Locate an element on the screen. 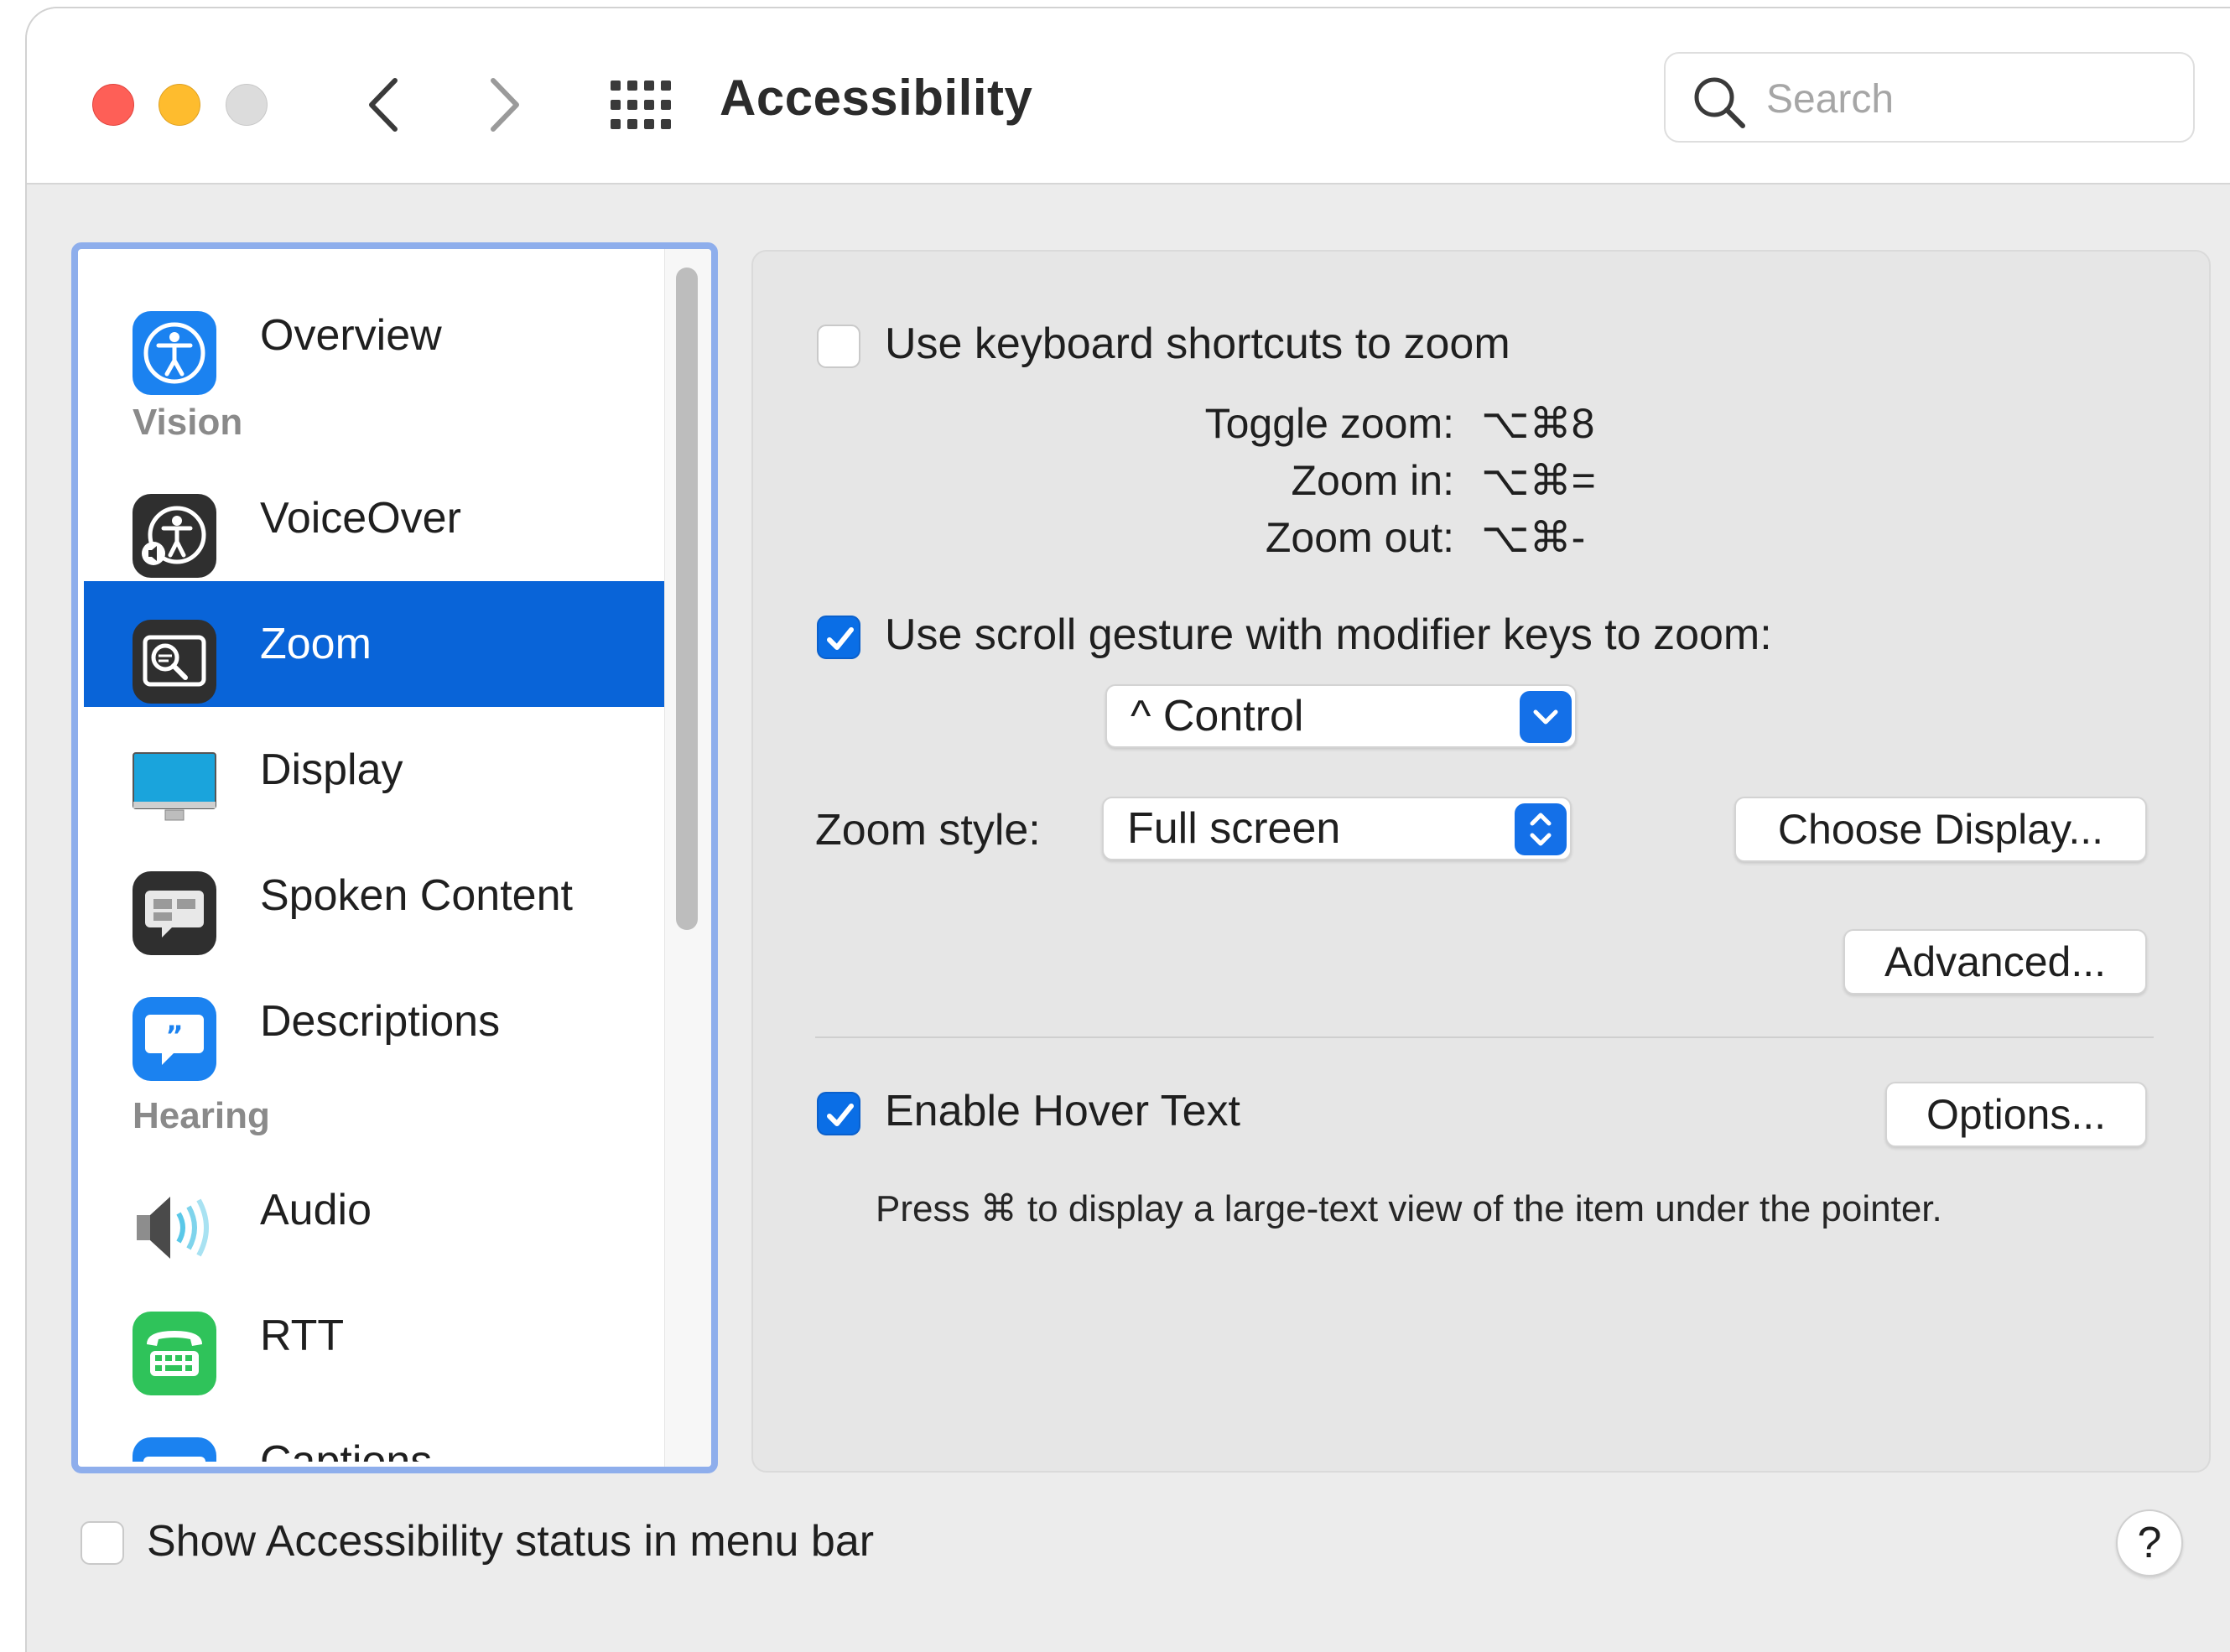 This screenshot has width=2230, height=1652. grid-icon is located at coordinates (641, 105).